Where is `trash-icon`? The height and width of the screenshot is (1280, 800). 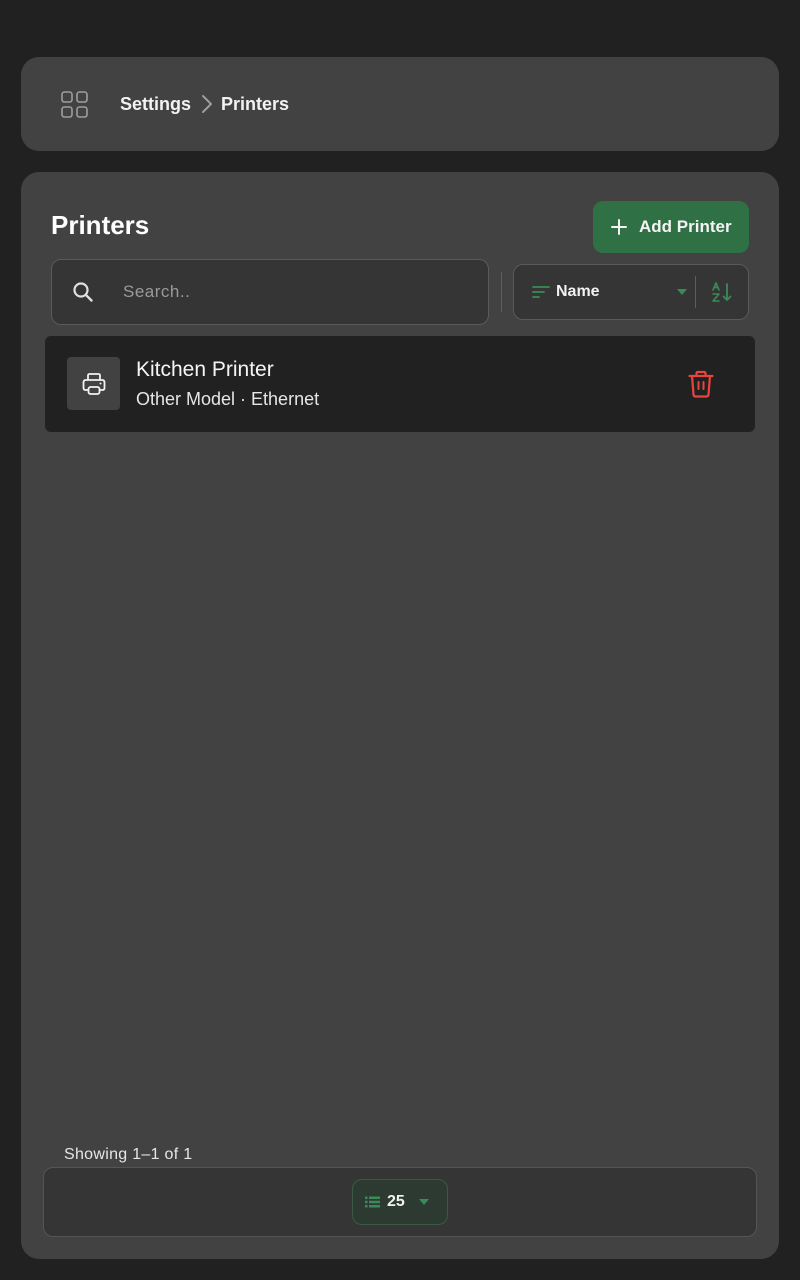 trash-icon is located at coordinates (701, 384).